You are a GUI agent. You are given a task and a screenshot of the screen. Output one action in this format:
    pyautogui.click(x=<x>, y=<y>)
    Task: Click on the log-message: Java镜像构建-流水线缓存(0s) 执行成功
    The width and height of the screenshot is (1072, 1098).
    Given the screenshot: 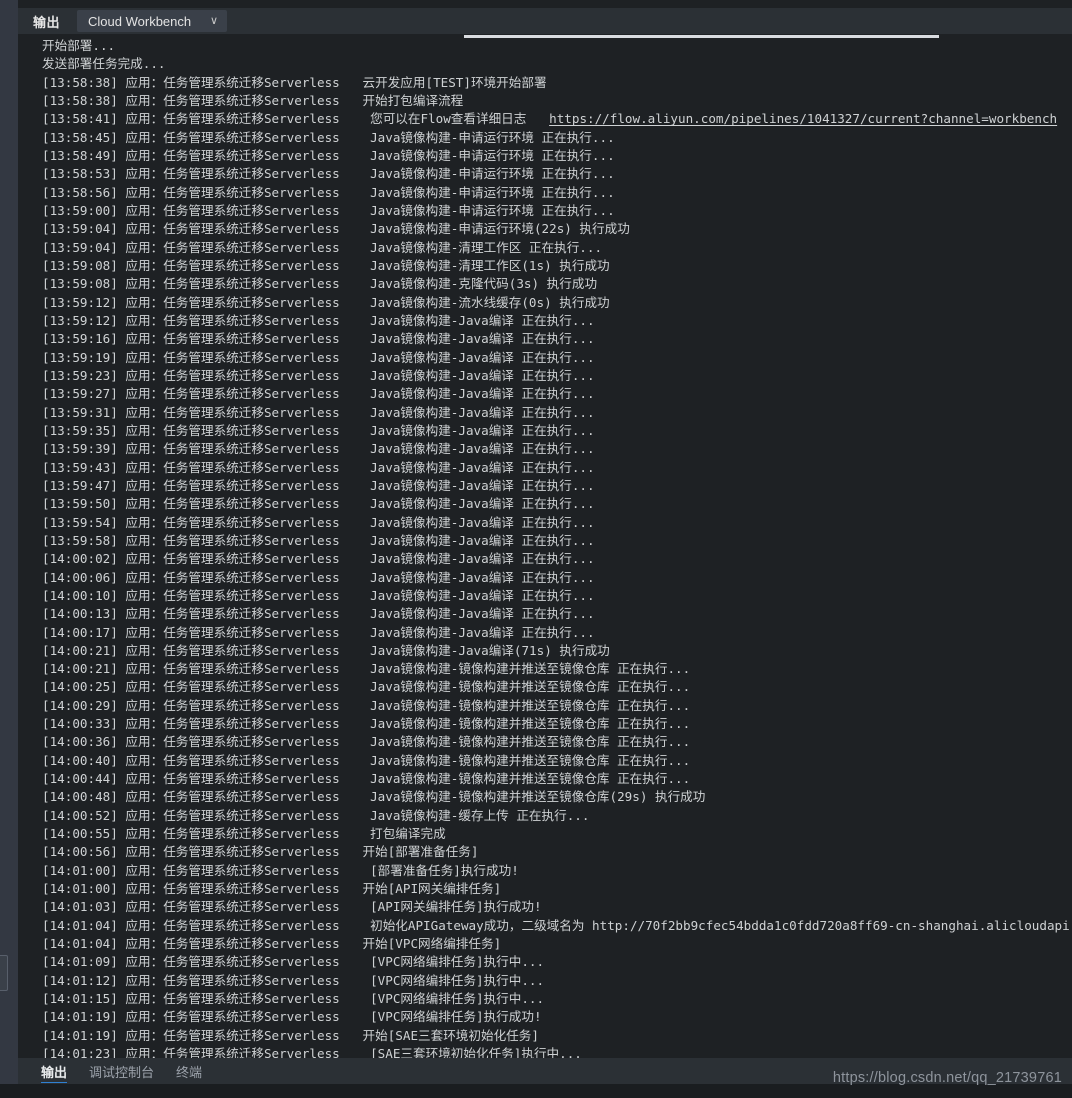 What is the action you would take?
    pyautogui.click(x=474, y=302)
    